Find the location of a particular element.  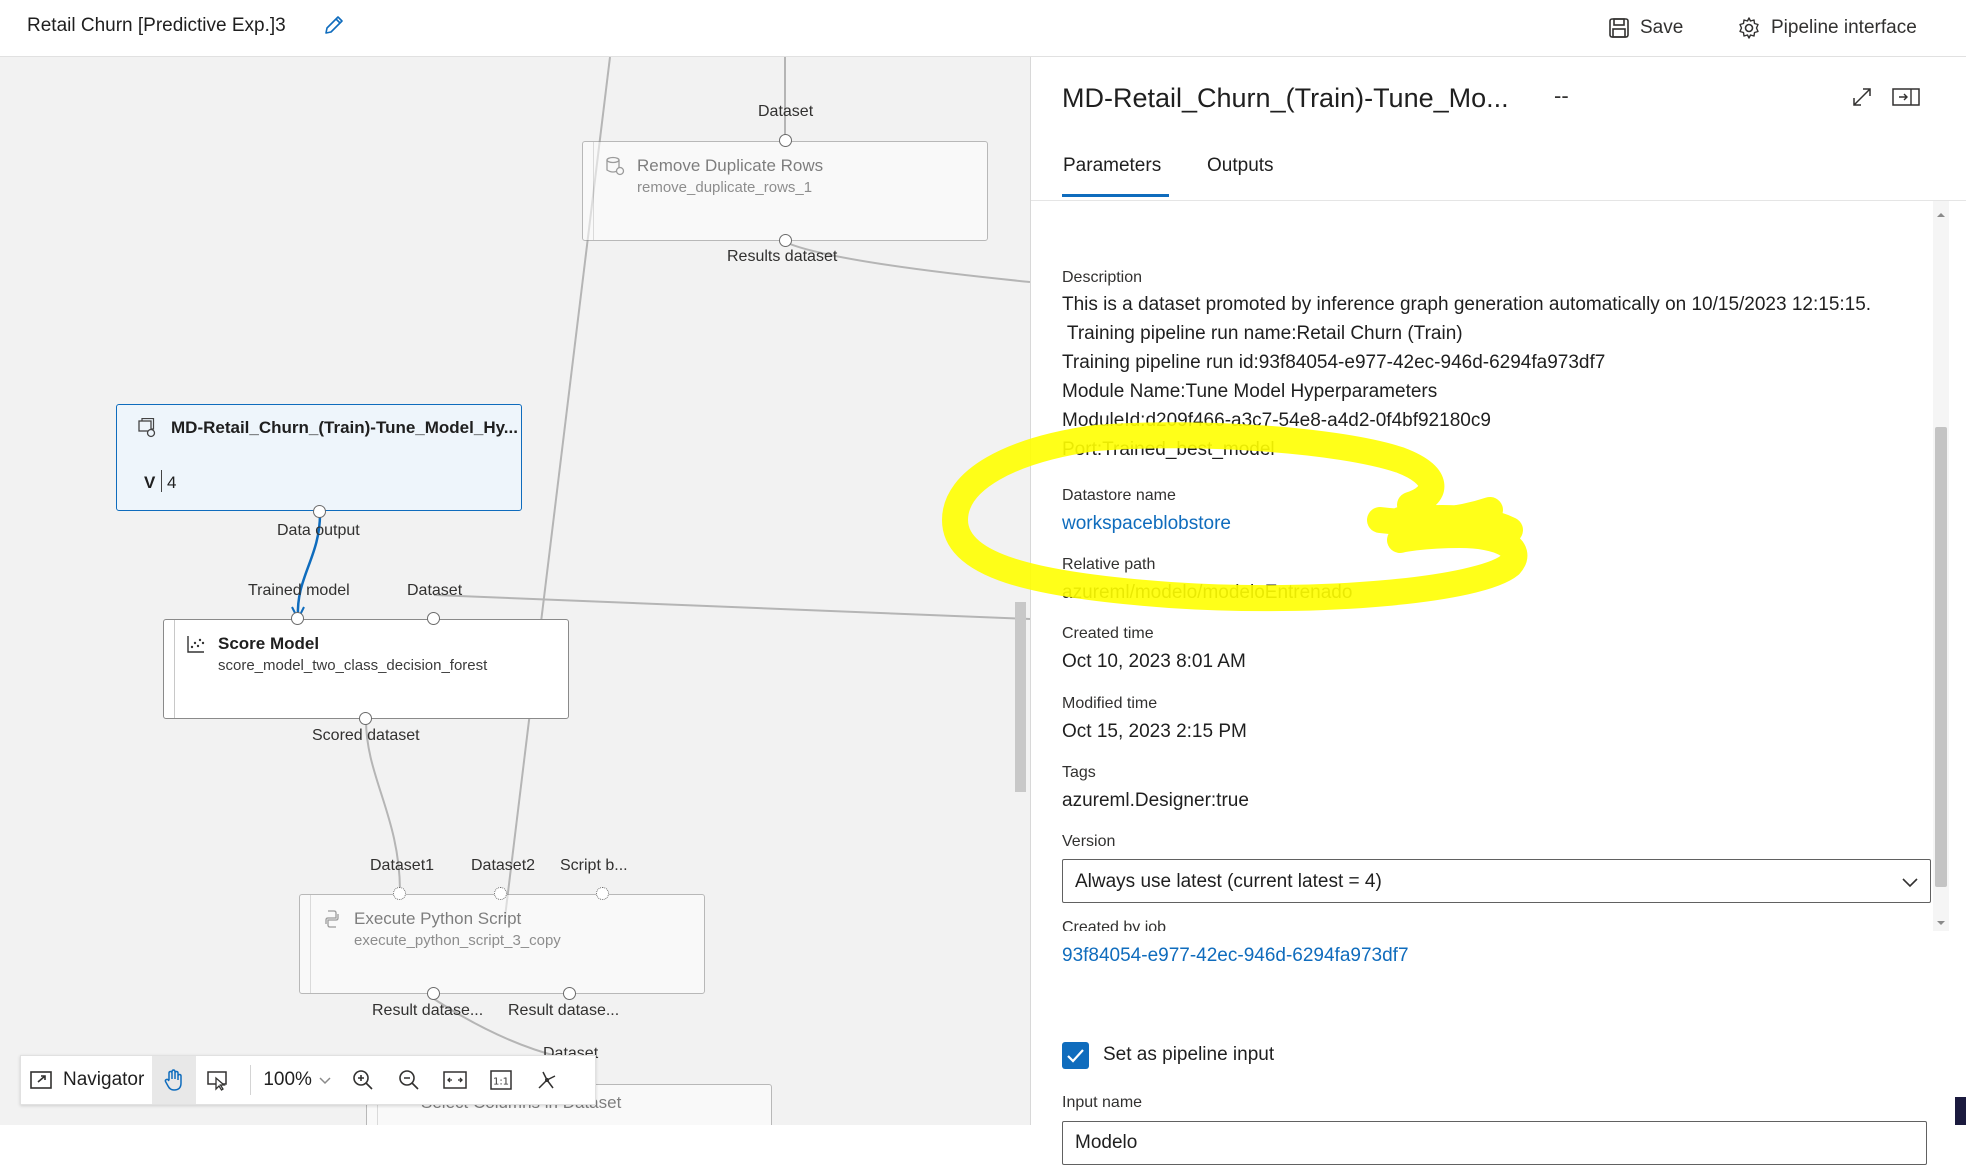

pipeline-interface-label: Pipeline interface is located at coordinates (1844, 27).